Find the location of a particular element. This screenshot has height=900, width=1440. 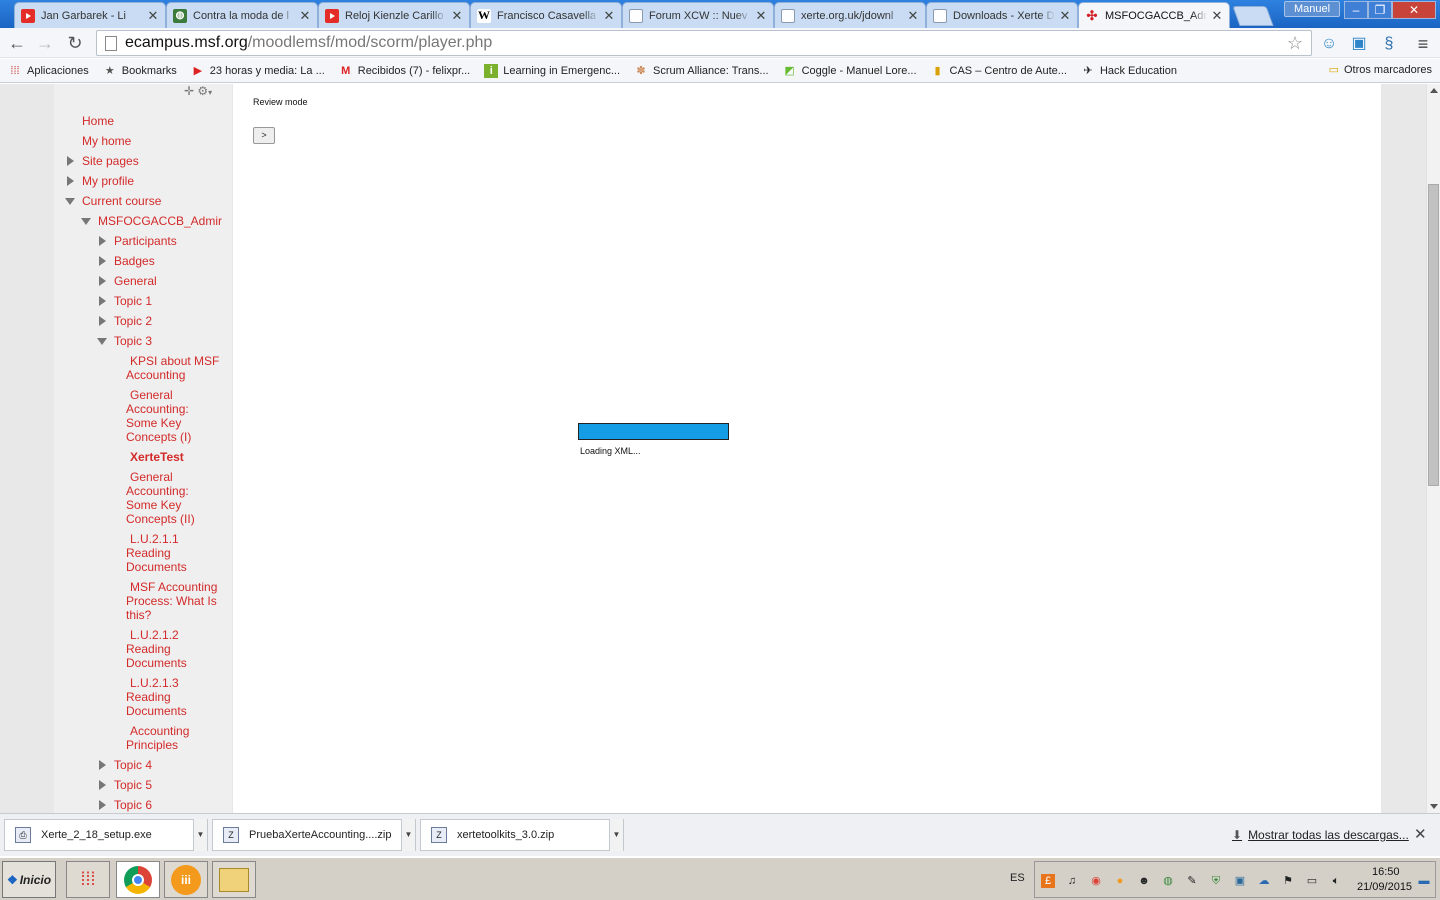

close-shelf-icon: ✕ is located at coordinates (1420, 834).